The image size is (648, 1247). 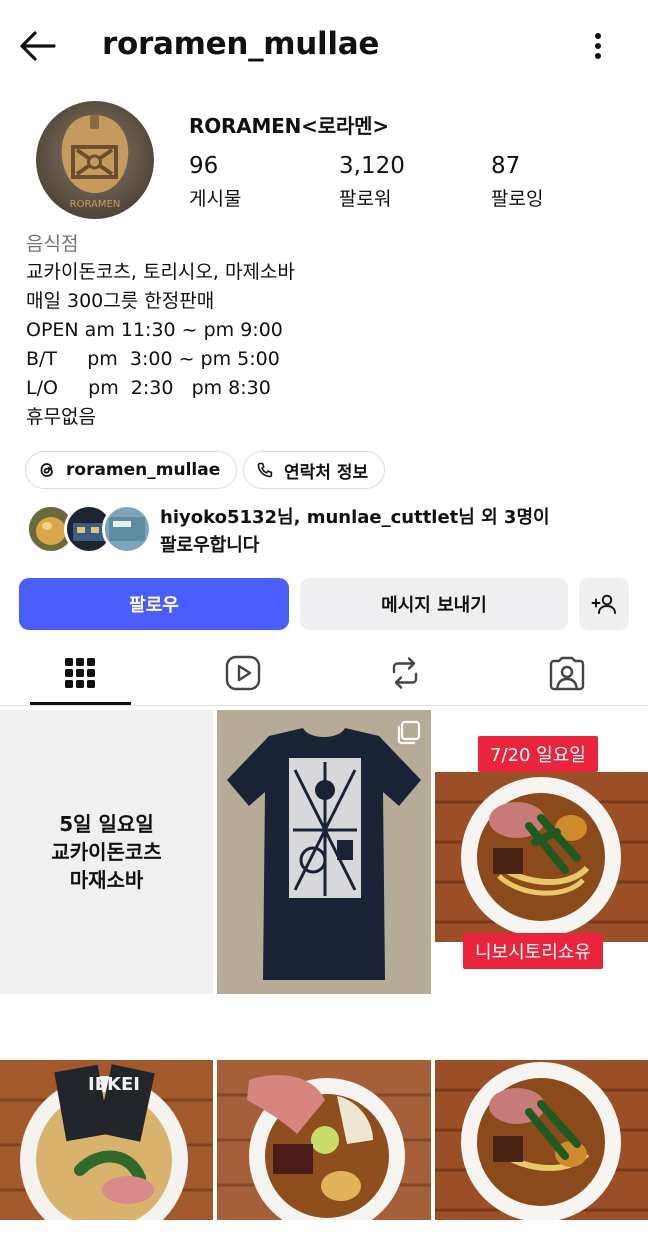 I want to click on phone-icon, so click(x=265, y=470).